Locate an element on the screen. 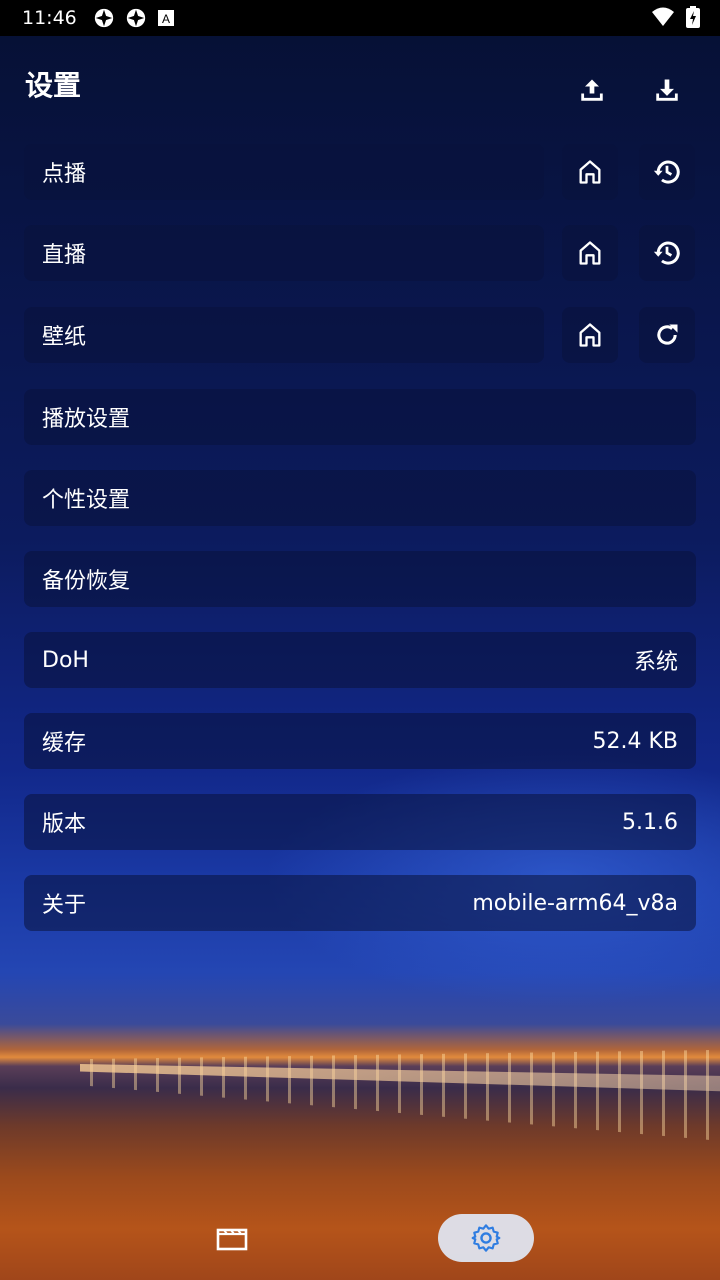 Image resolution: width=720 pixels, height=1280 pixels. movie-icon is located at coordinates (232, 1239).